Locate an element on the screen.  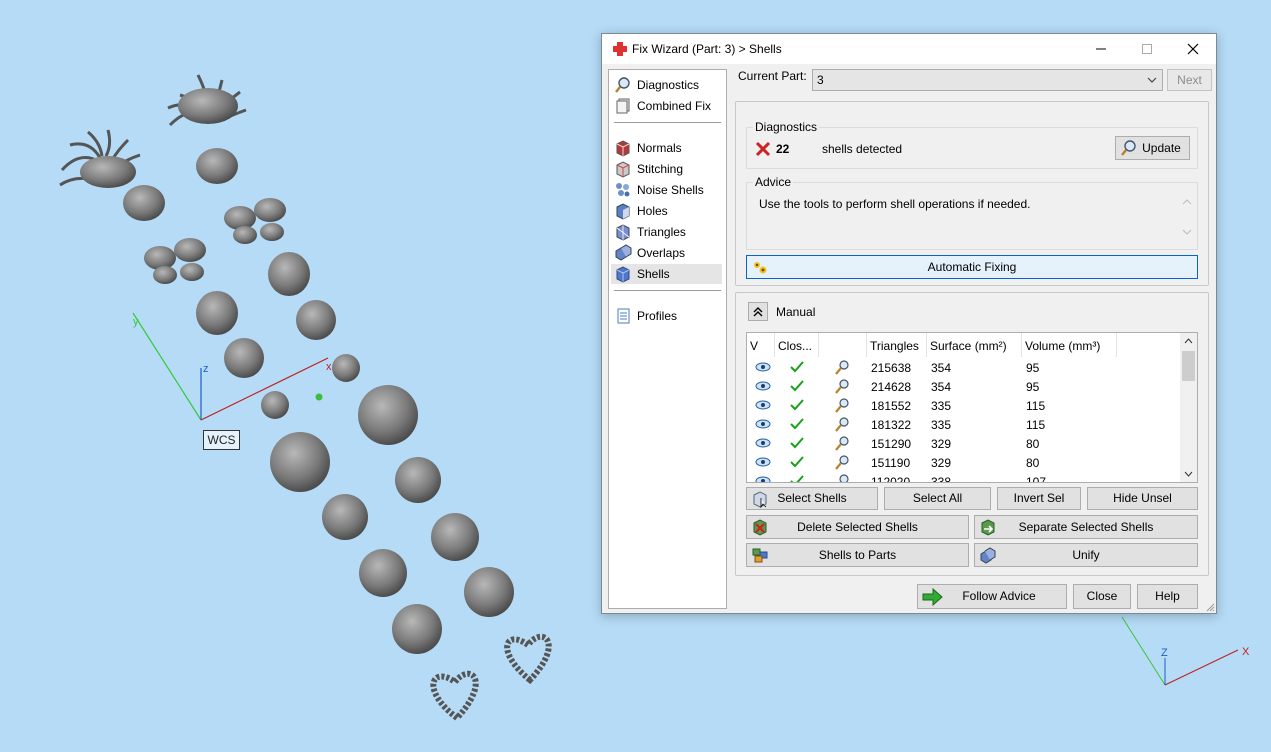
nav-item-holes: Holes is located at coordinates (666, 211).